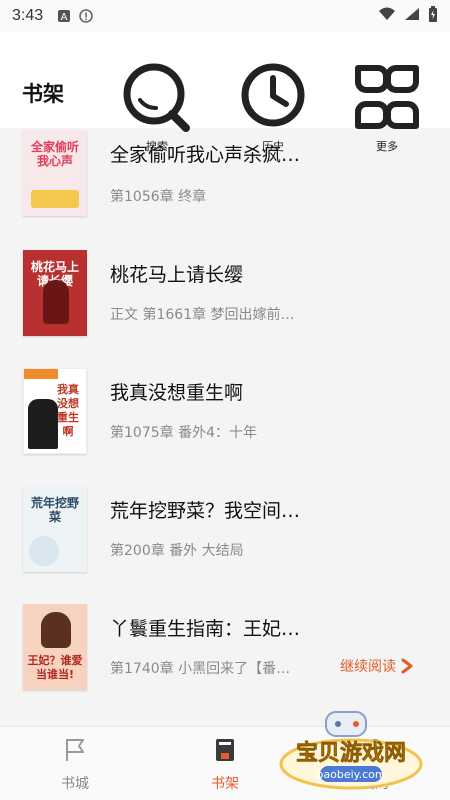  What do you see at coordinates (225, 16) in the screenshot?
I see `status-bar: 3:43 A` at bounding box center [225, 16].